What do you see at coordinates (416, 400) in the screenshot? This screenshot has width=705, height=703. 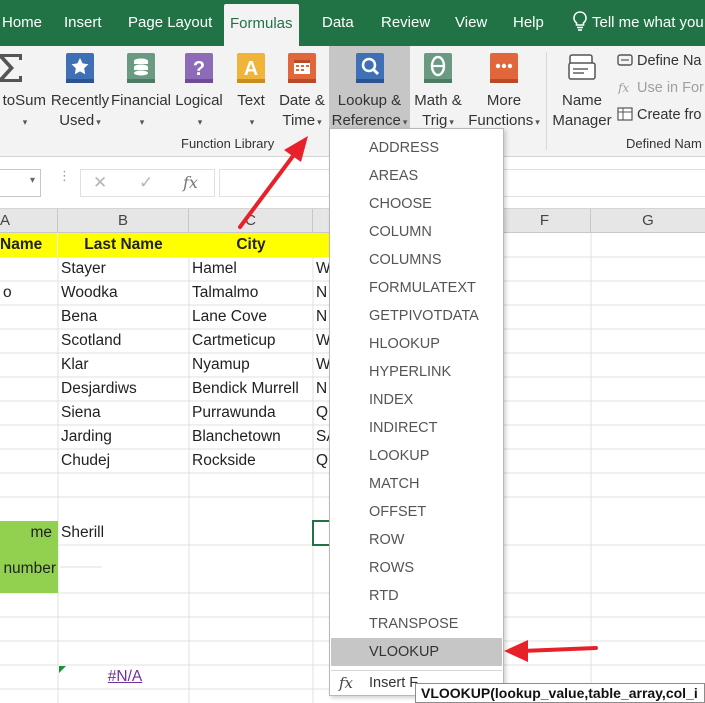 I see `menu-item-index: INDEX` at bounding box center [416, 400].